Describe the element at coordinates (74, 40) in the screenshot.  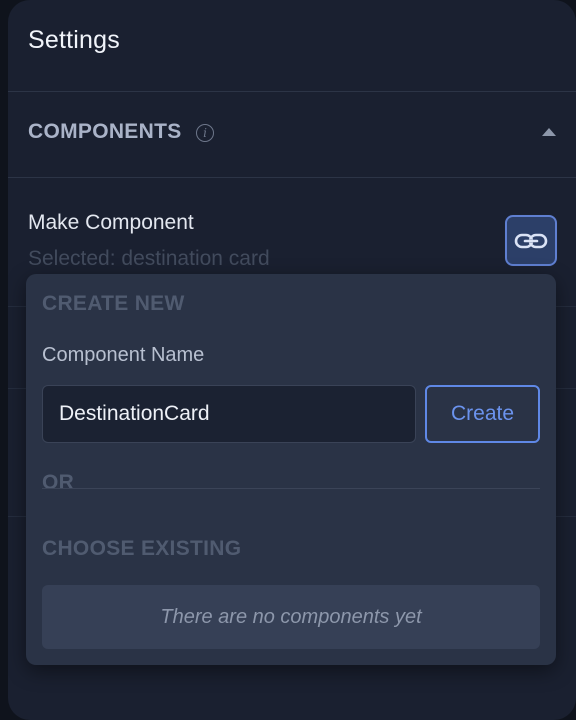
I see `panel-title: Settings` at that location.